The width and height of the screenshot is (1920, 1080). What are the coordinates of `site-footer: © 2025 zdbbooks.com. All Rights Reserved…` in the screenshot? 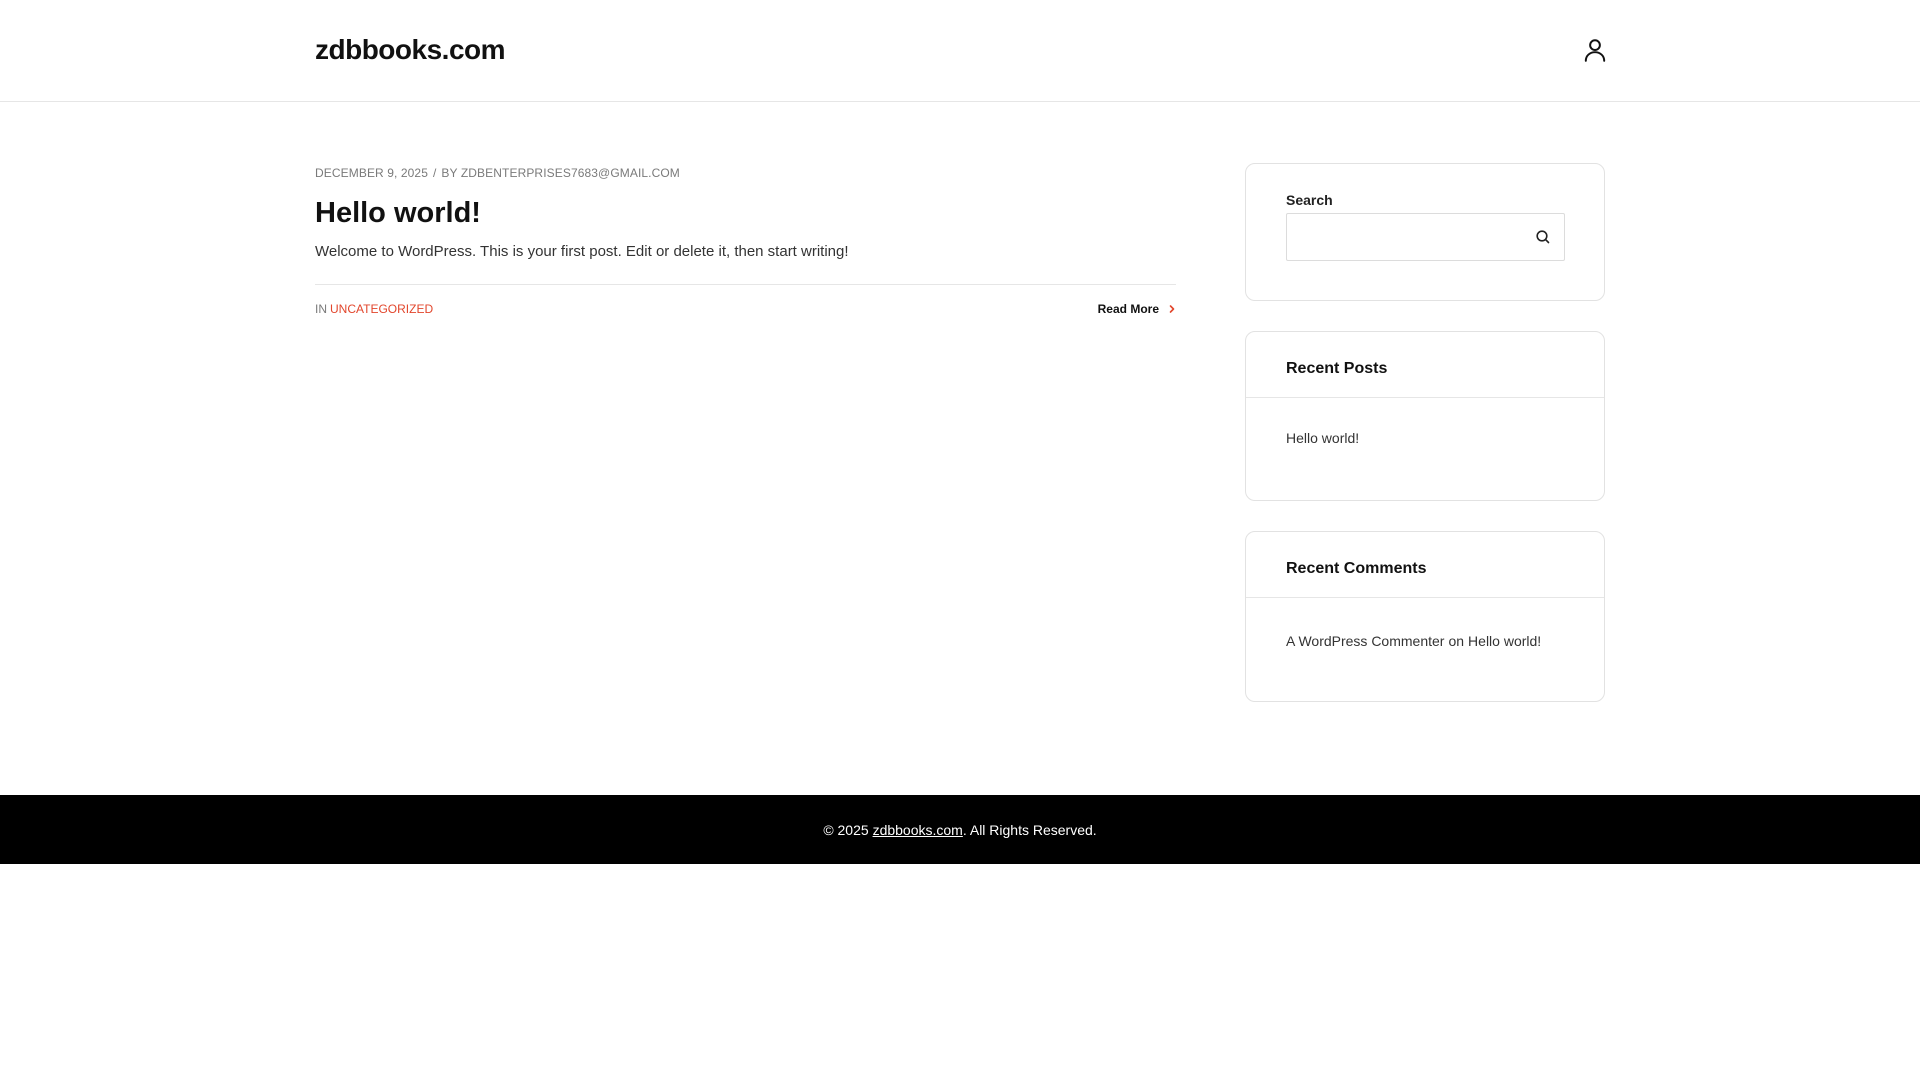 It's located at (960, 829).